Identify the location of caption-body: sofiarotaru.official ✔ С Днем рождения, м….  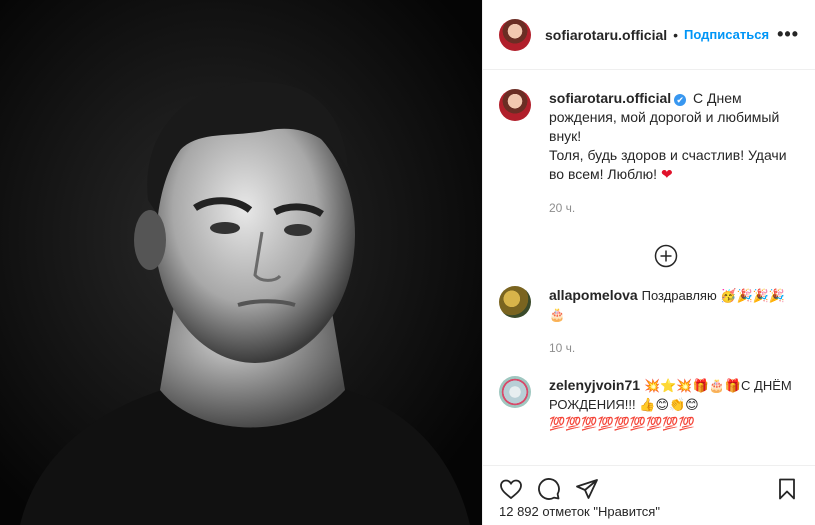
(671, 153).